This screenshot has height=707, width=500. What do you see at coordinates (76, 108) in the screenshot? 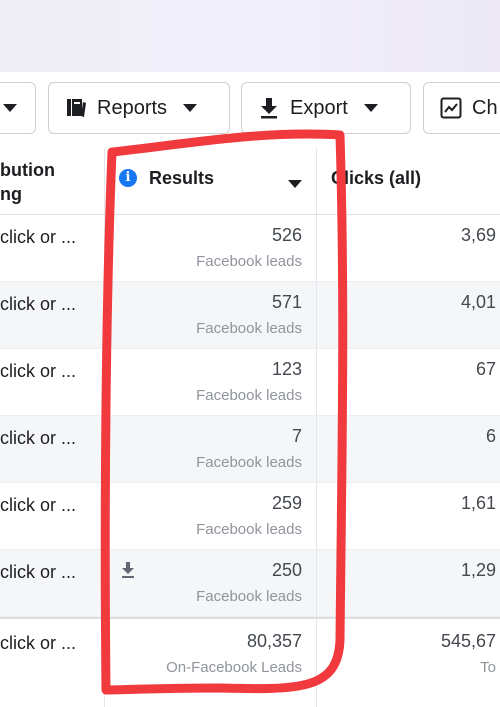
I see `reports-icon` at bounding box center [76, 108].